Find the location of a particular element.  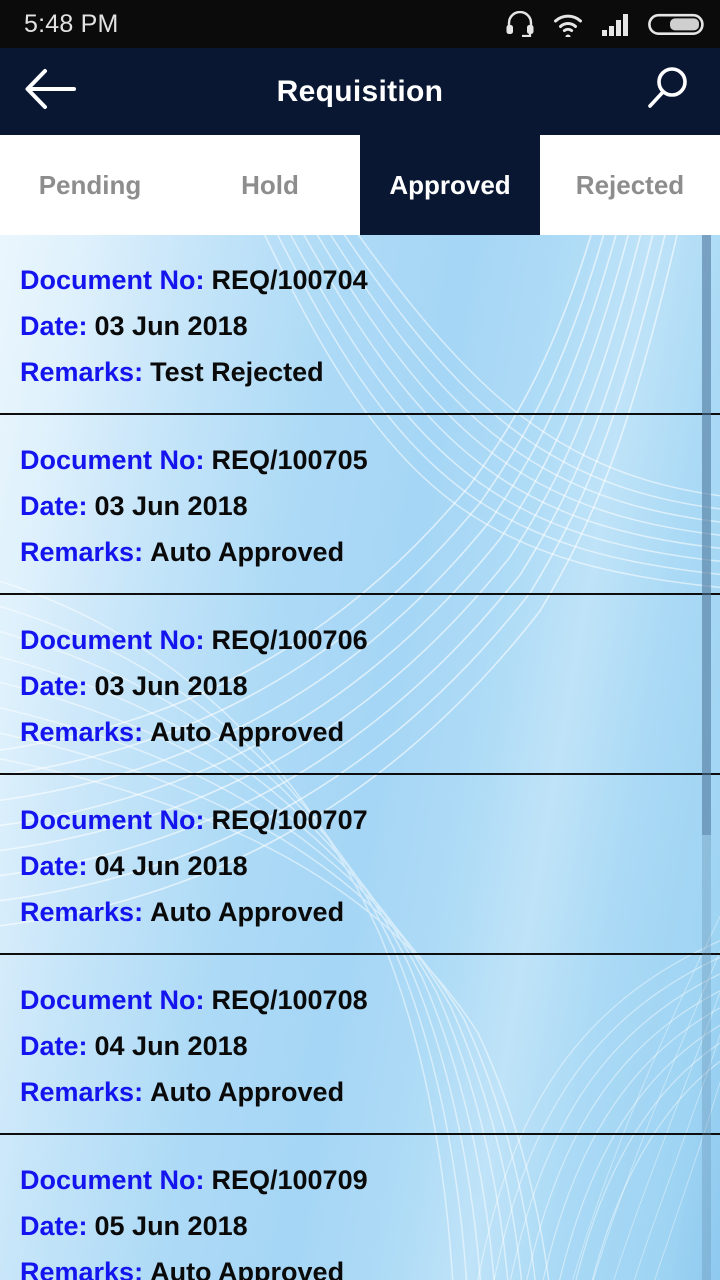

document-no-value: REQ/100706 is located at coordinates (289, 640).